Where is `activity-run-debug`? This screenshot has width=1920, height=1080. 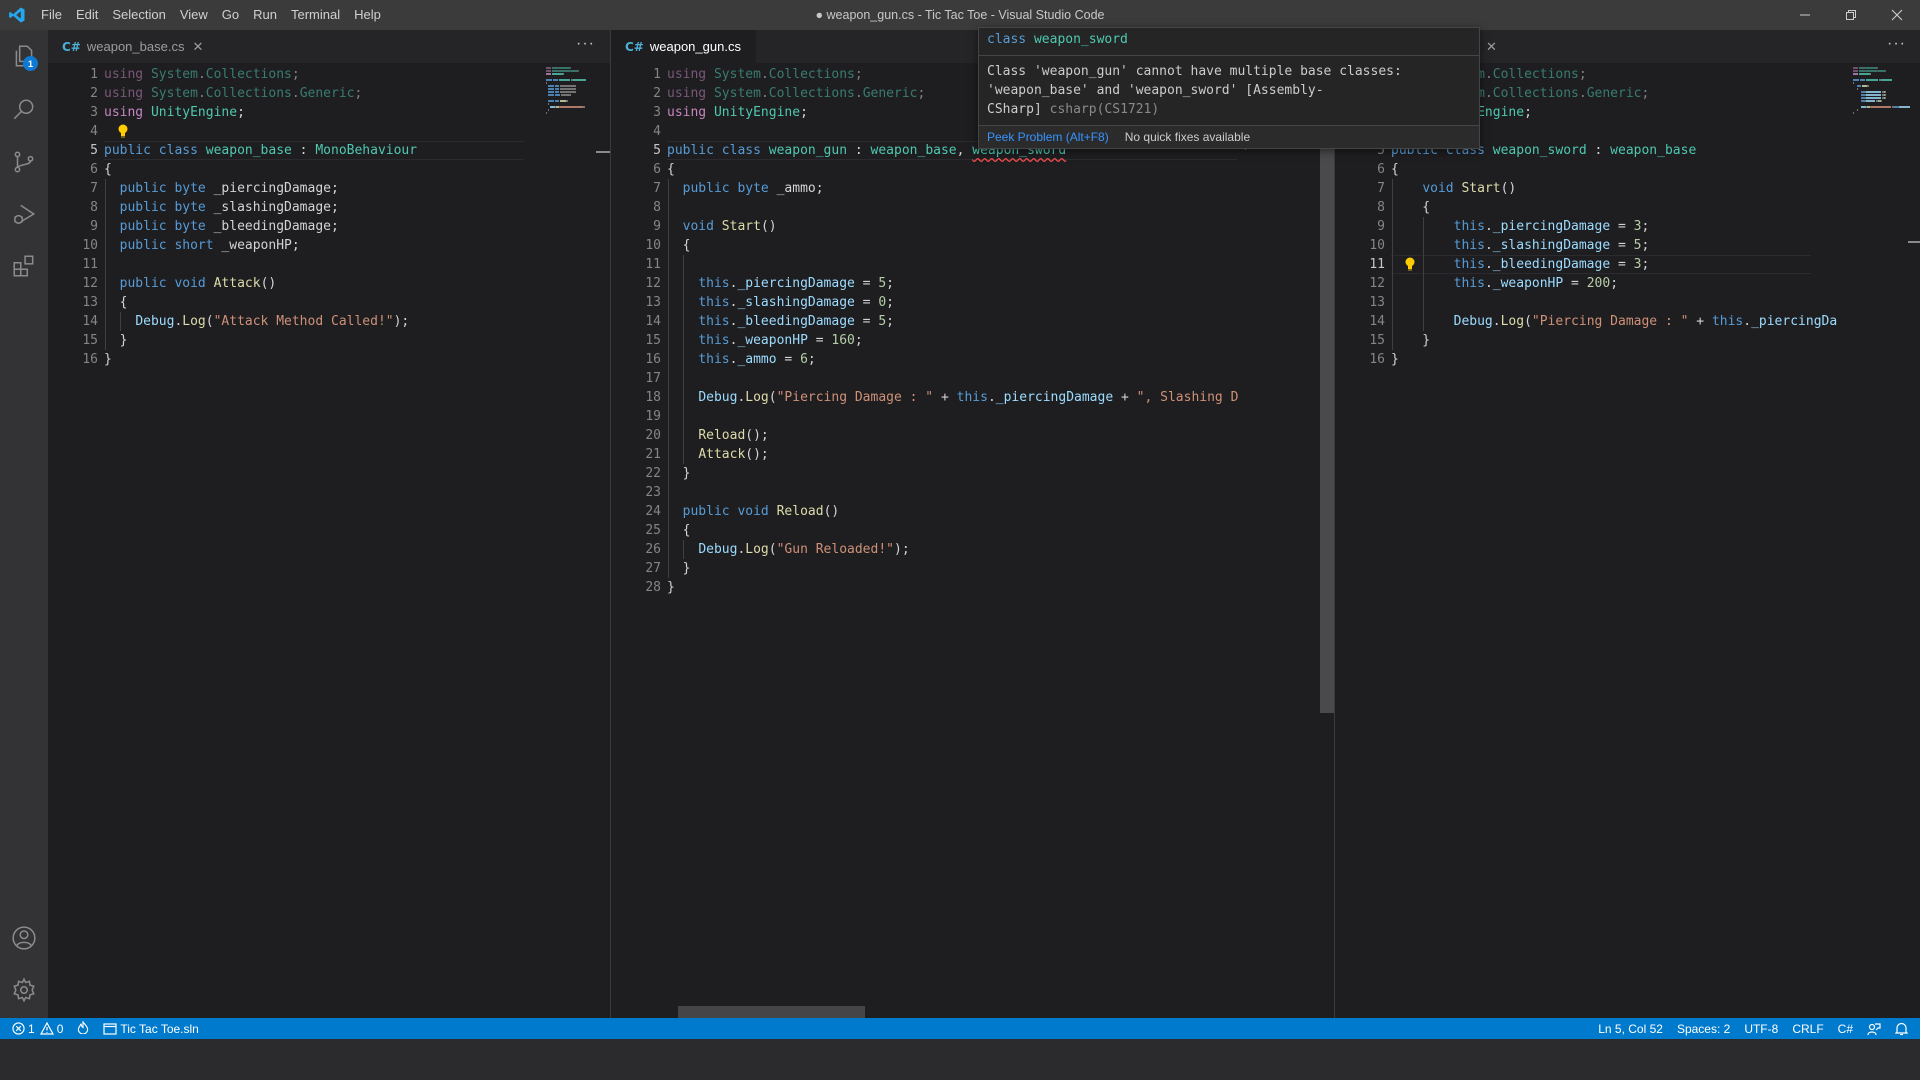 activity-run-debug is located at coordinates (24, 214).